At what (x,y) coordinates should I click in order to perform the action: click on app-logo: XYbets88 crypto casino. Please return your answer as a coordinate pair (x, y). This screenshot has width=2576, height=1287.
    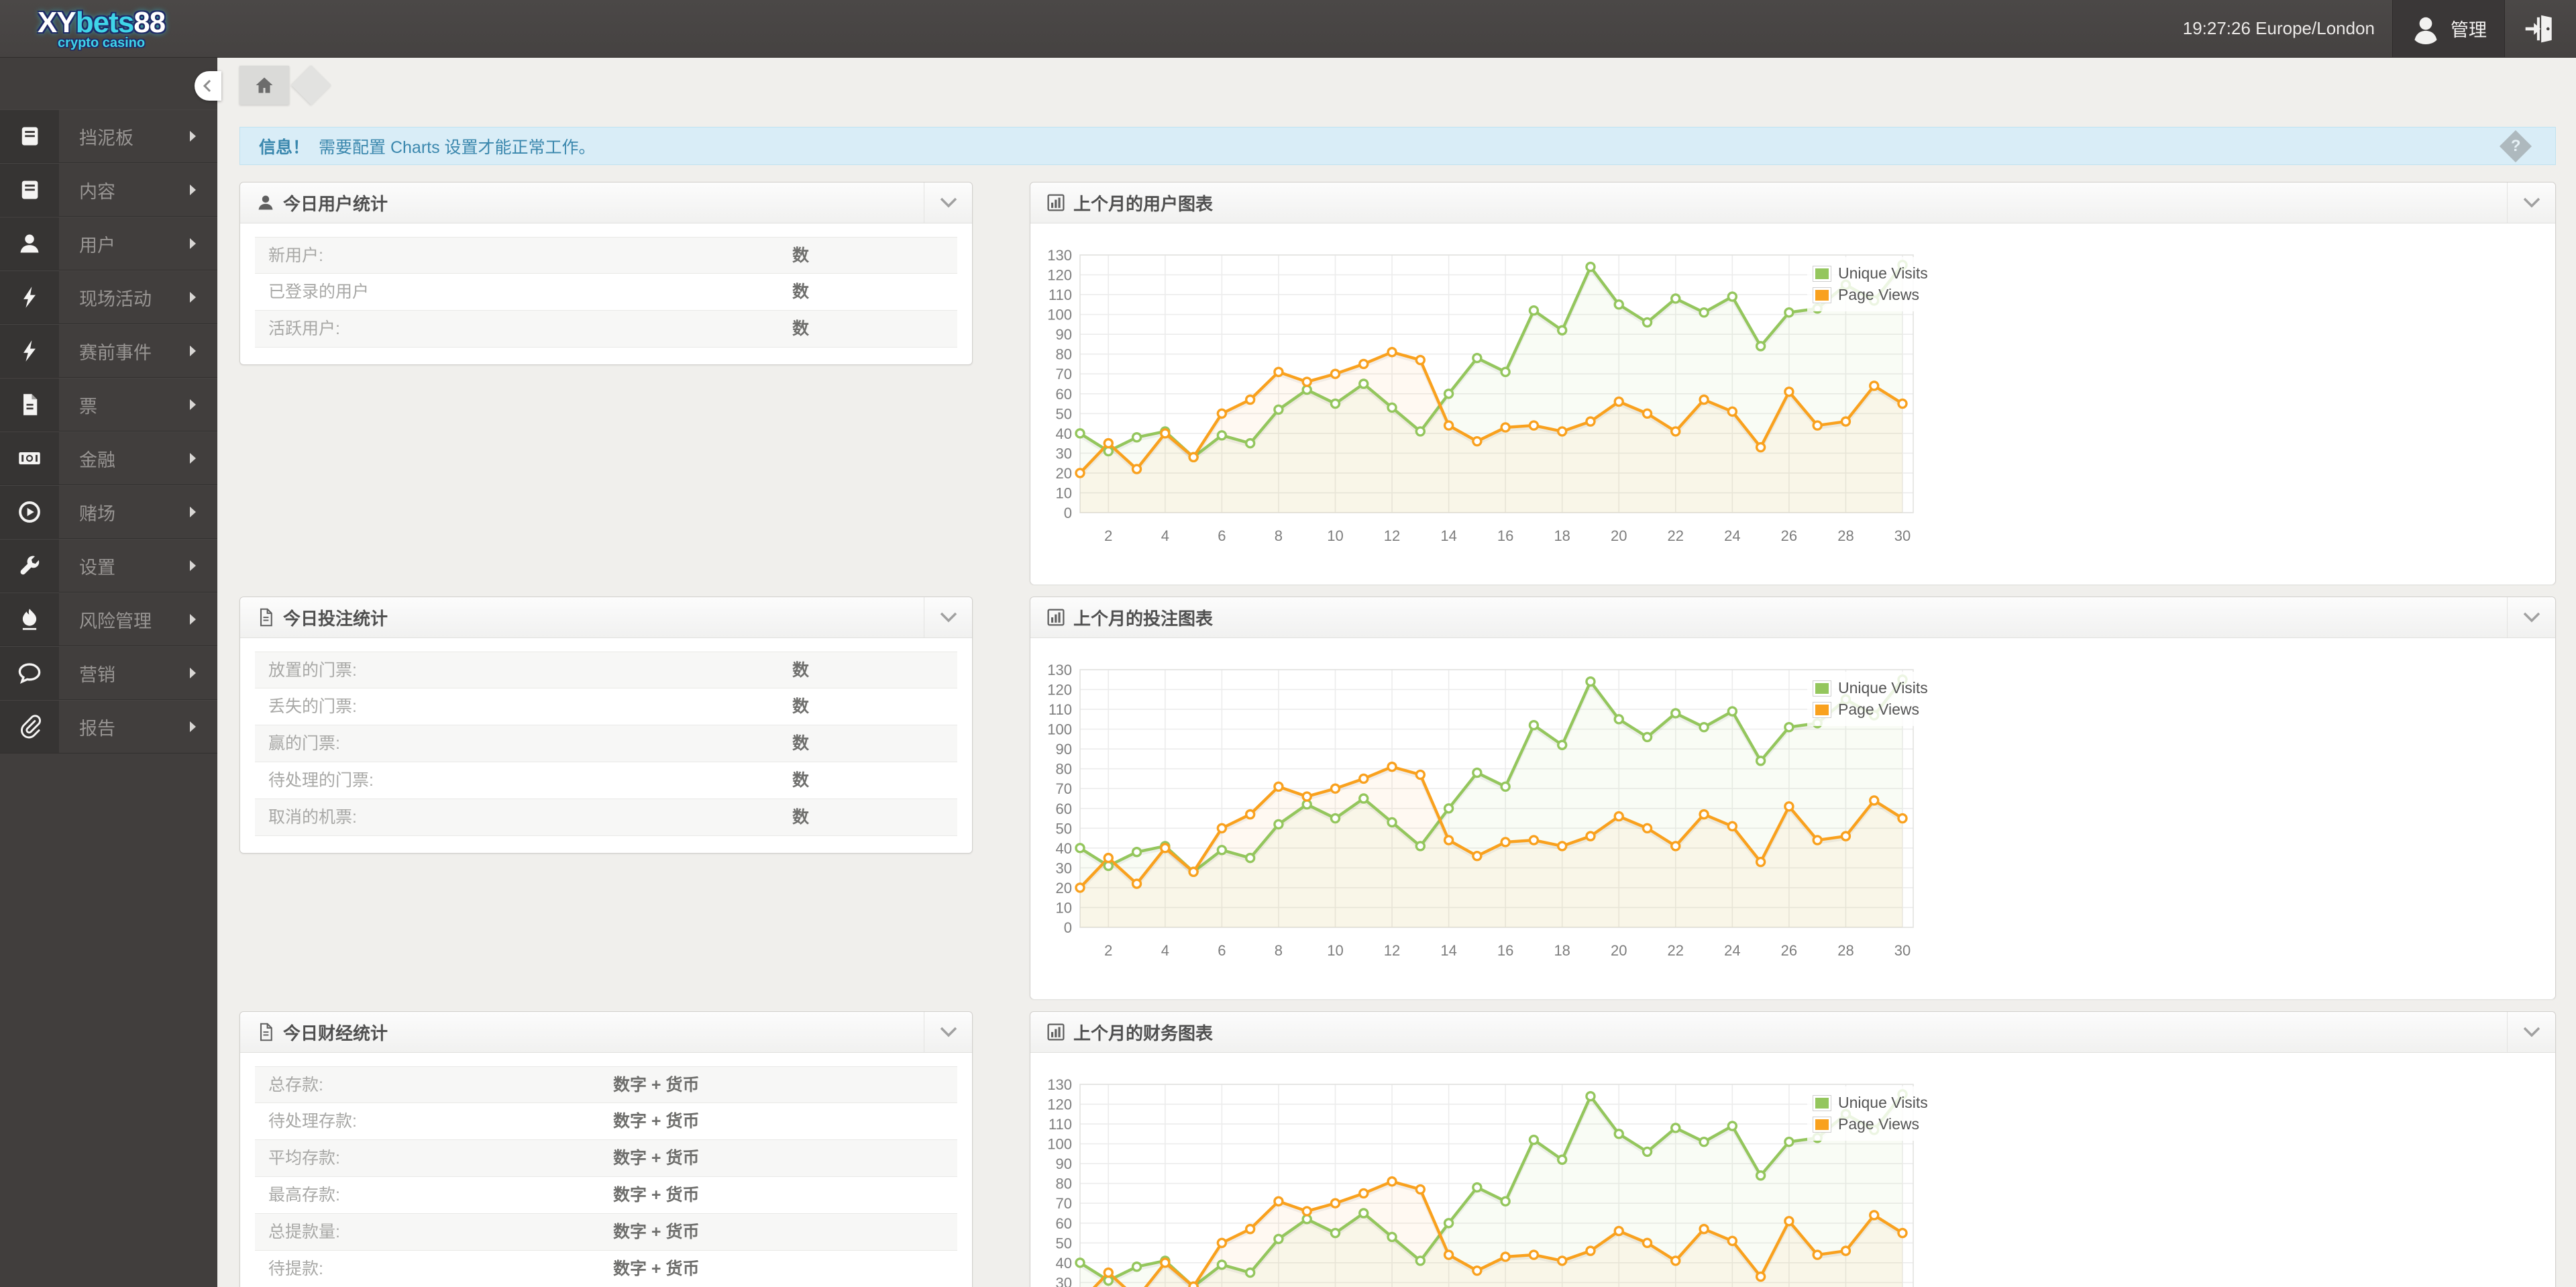
    Looking at the image, I should click on (102, 29).